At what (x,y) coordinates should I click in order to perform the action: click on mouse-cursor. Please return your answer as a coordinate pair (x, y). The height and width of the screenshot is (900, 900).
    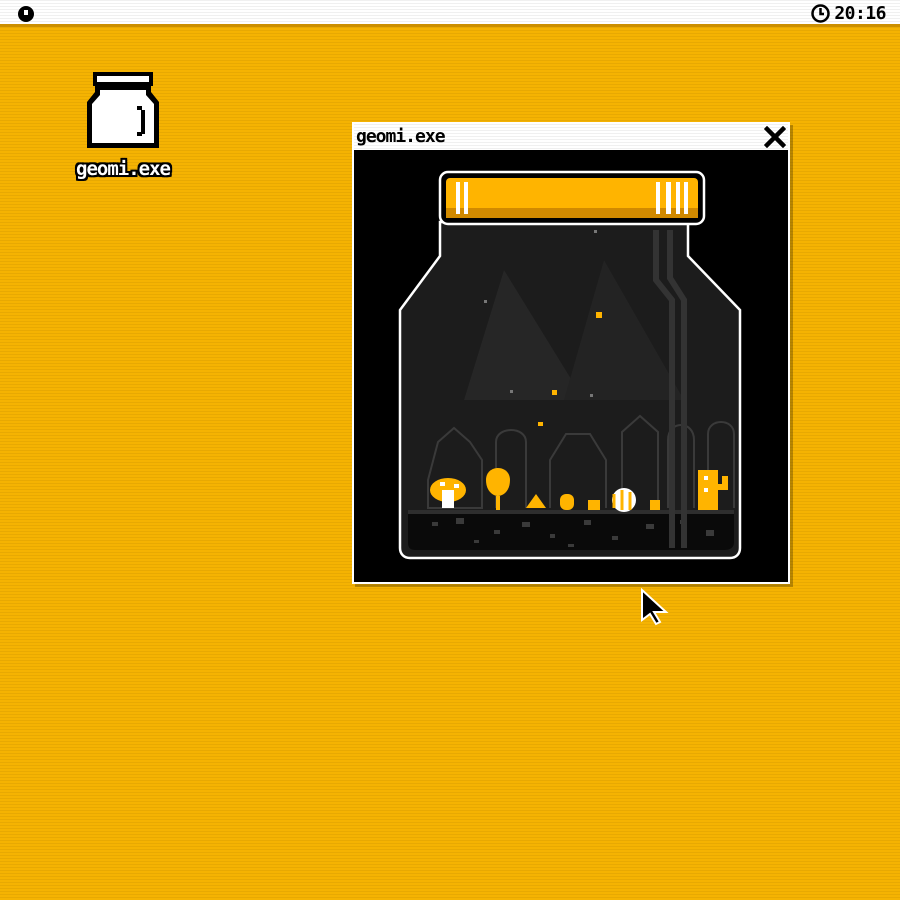
    Looking at the image, I should click on (655, 606).